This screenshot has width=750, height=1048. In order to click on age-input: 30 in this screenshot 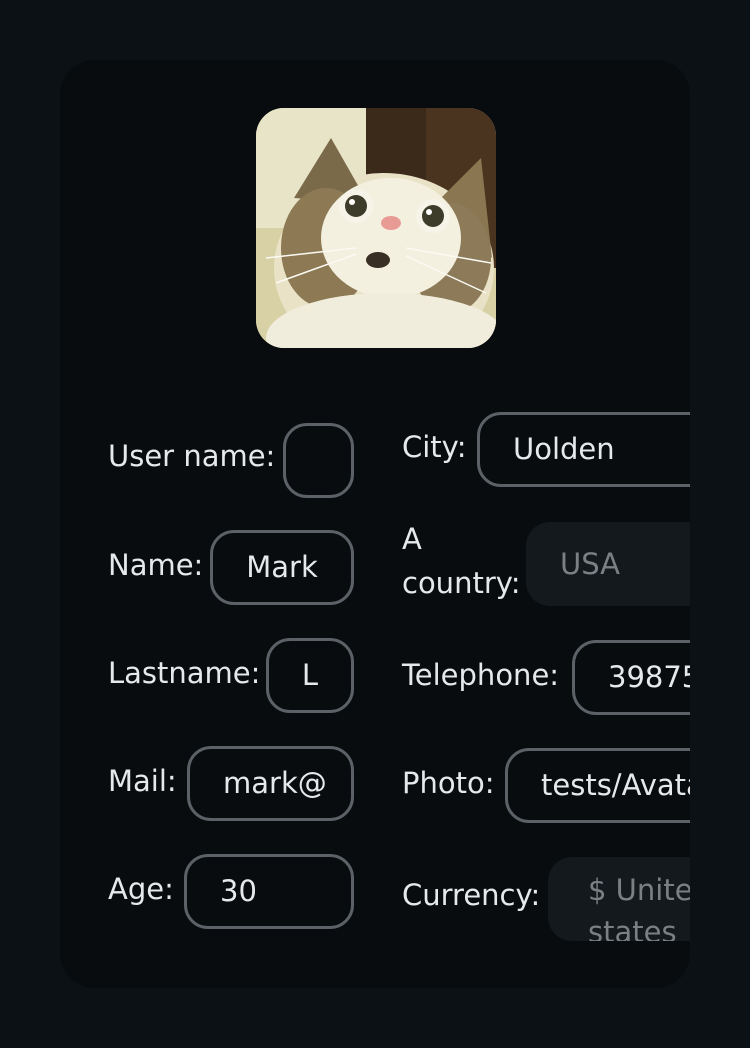, I will do `click(269, 891)`.